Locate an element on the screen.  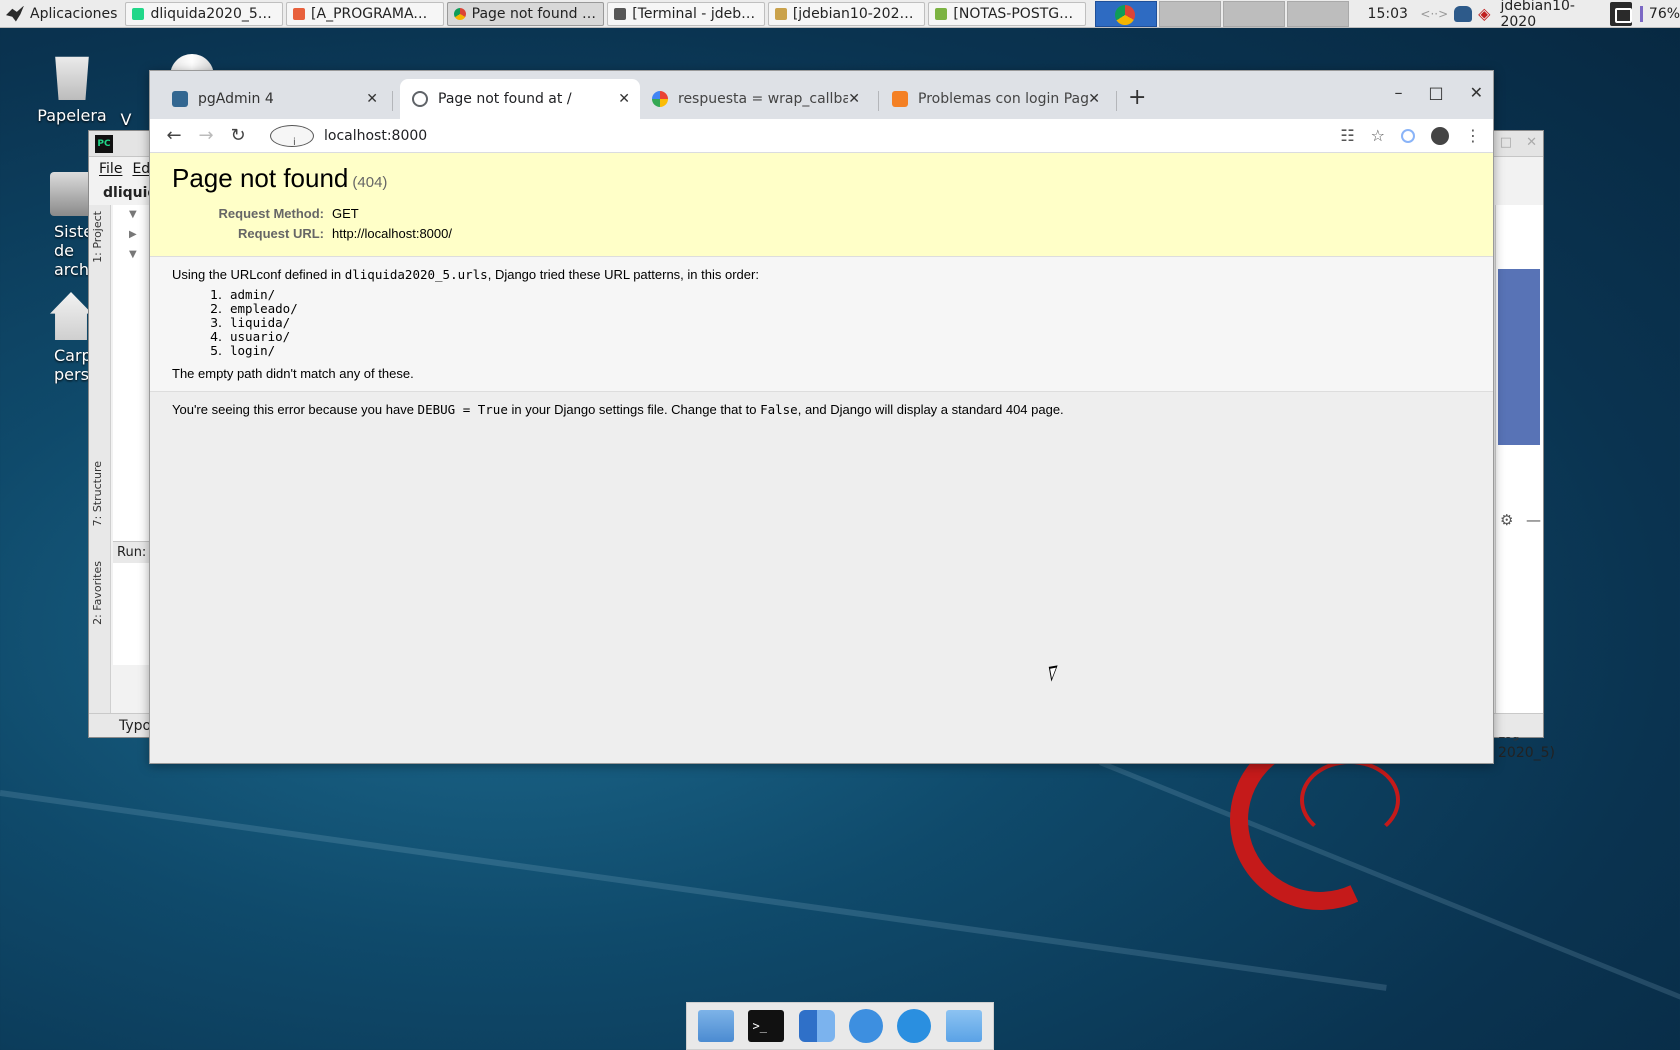
wifi-icon: ◈ is located at coordinates (1484, 13).